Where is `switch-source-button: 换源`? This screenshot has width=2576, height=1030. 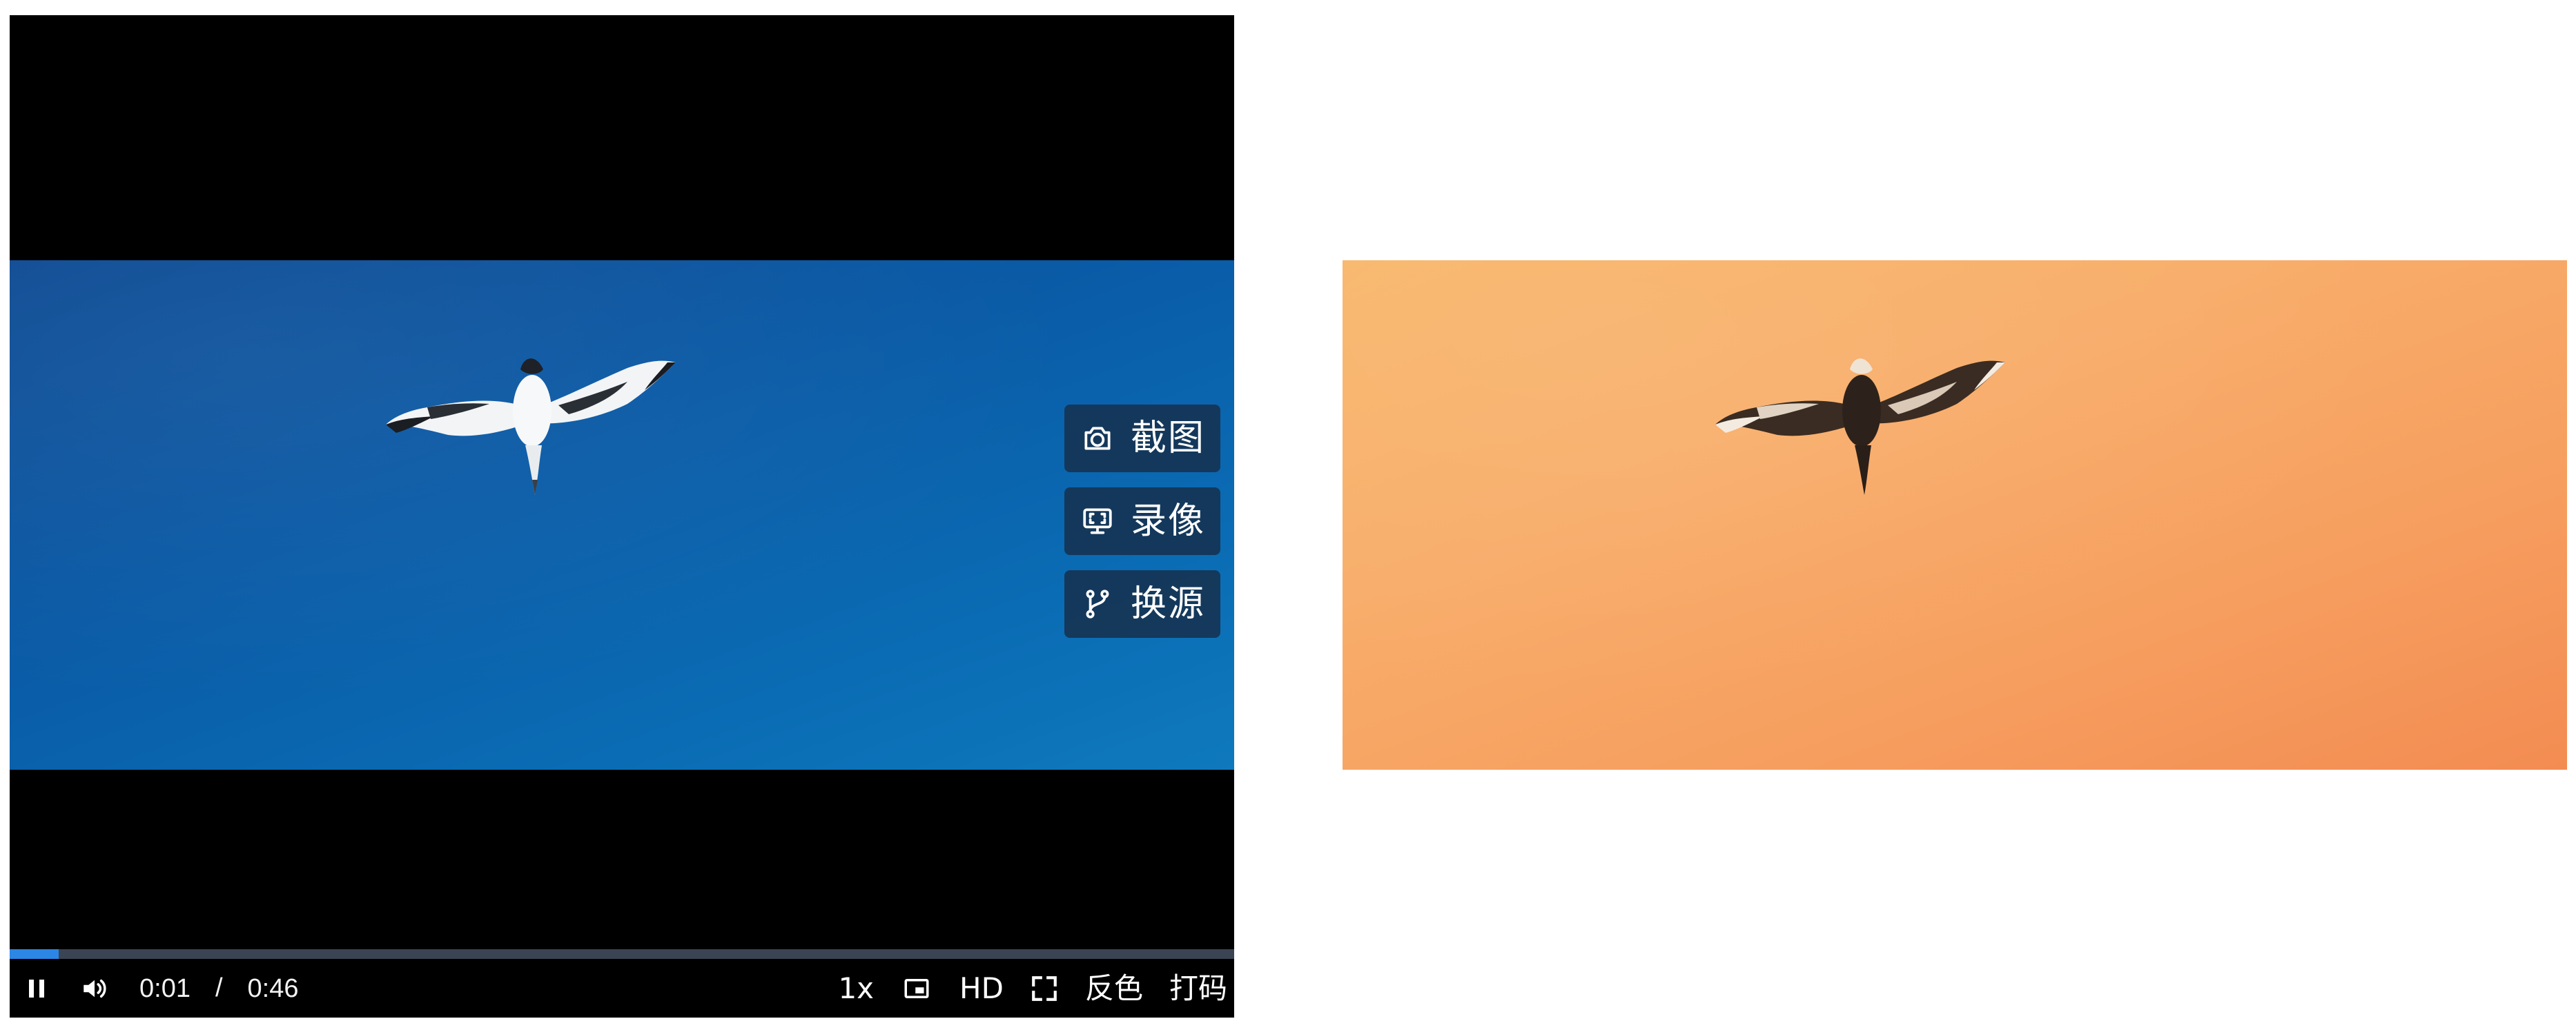
switch-source-button: 换源 is located at coordinates (1142, 604).